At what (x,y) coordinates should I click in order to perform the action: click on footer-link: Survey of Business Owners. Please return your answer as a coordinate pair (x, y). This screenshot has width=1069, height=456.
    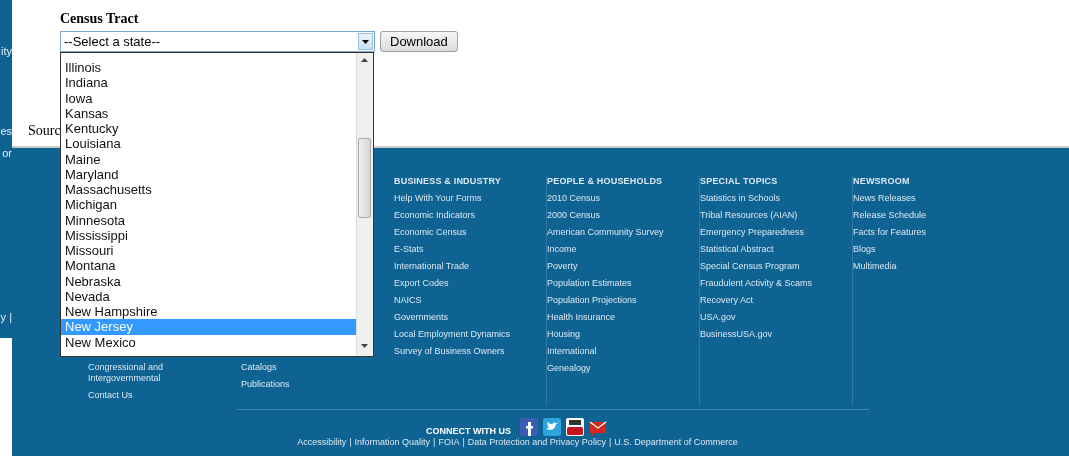
    Looking at the image, I should click on (465, 351).